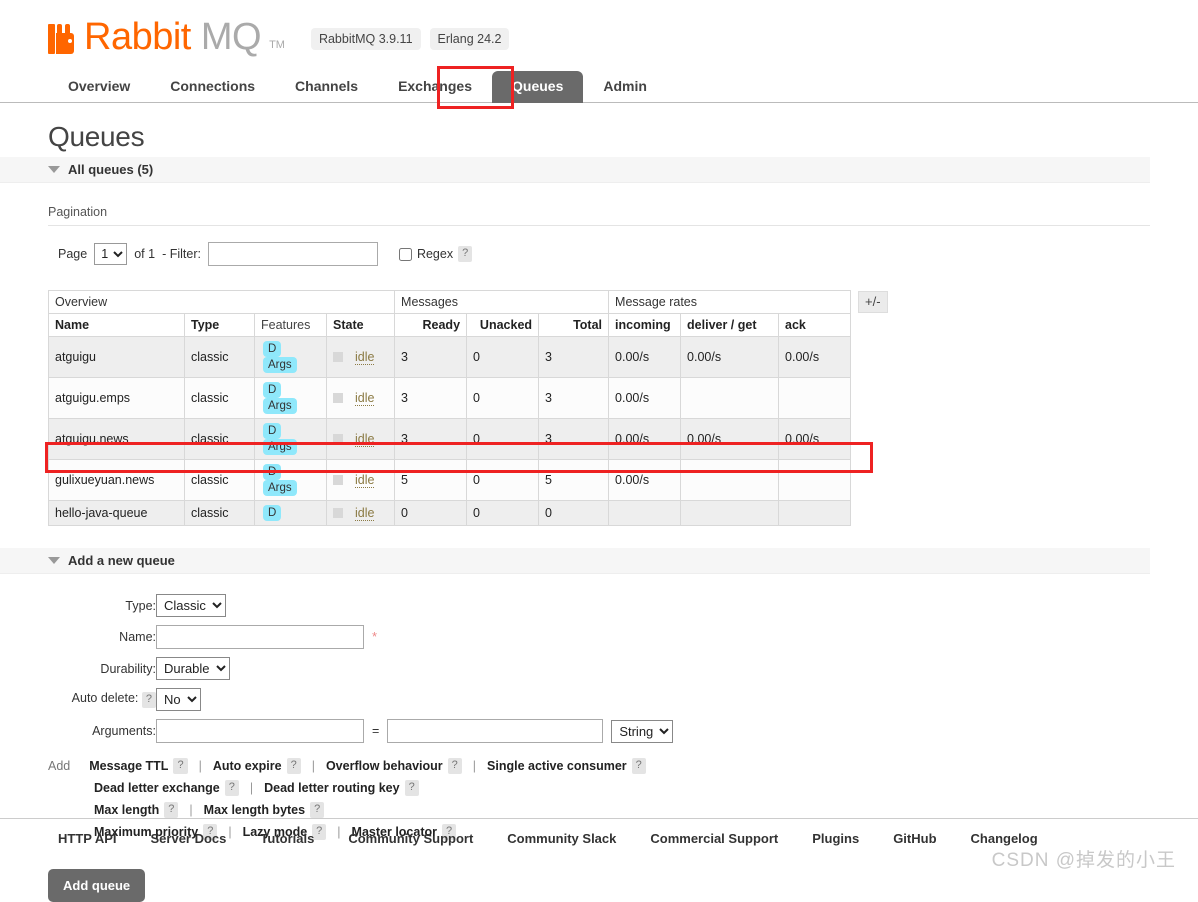  What do you see at coordinates (290, 325) in the screenshot?
I see `col-features: Features` at bounding box center [290, 325].